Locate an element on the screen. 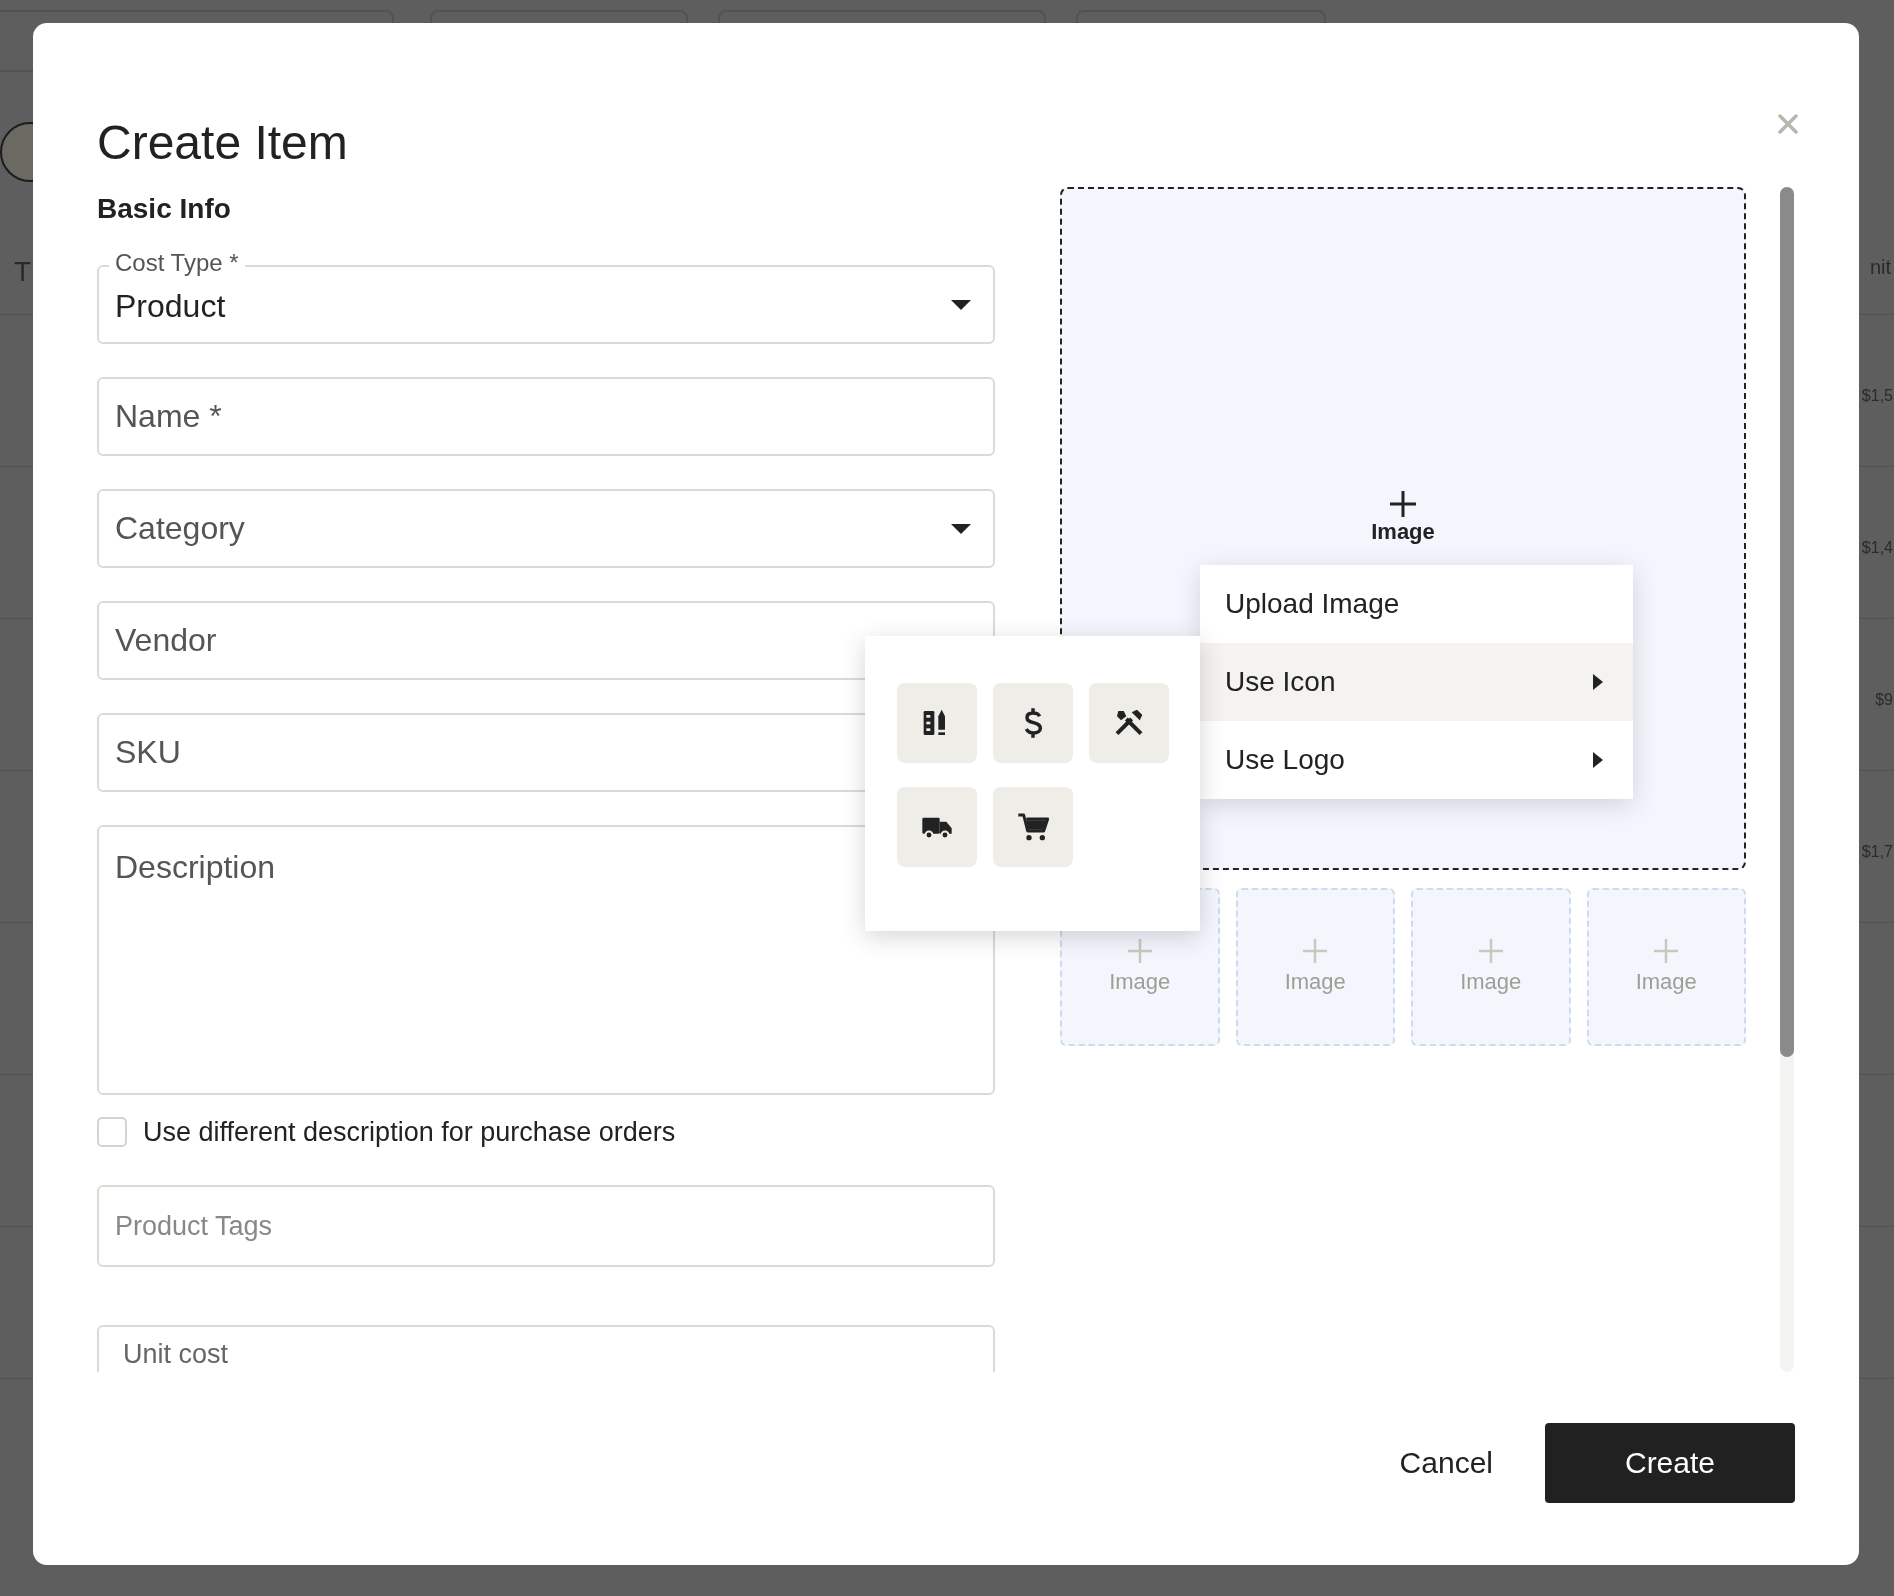 This screenshot has height=1596, width=1894. section-heading: Basic Info is located at coordinates (164, 209).